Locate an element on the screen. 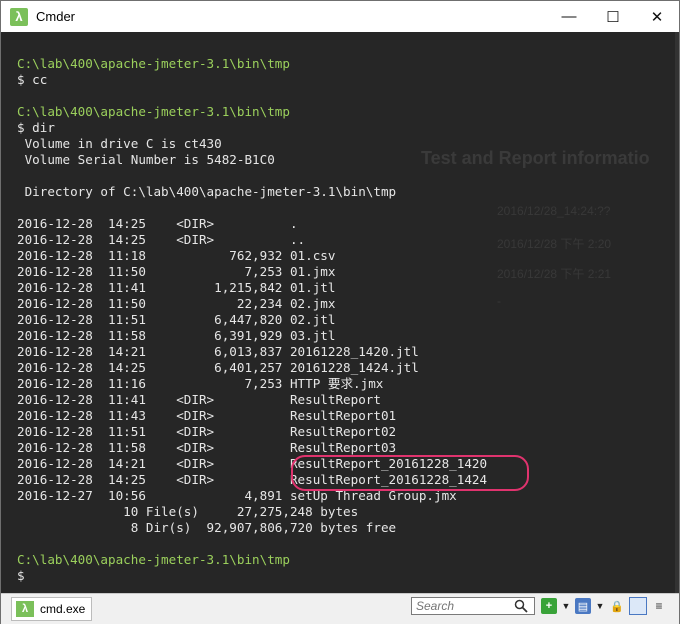 Image resolution: width=680 pixels, height=624 pixels. list-icon: ▤ is located at coordinates (583, 606).